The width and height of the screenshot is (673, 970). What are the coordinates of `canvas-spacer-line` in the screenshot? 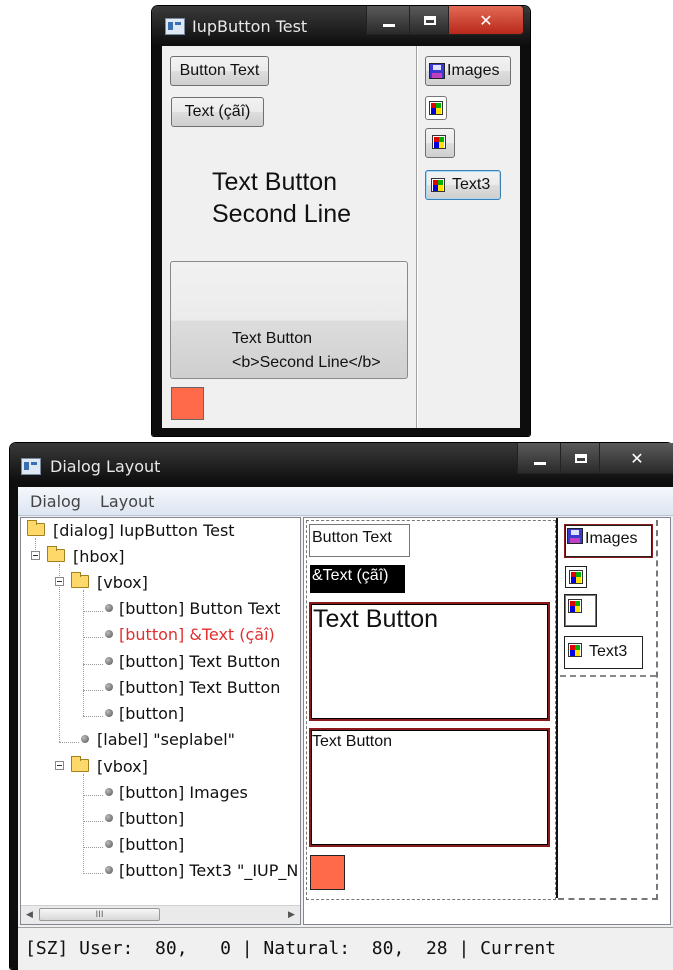 It's located at (608, 676).